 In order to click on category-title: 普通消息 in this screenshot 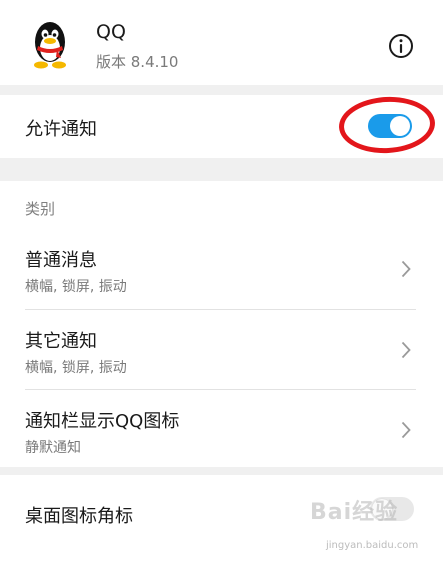, I will do `click(61, 260)`.